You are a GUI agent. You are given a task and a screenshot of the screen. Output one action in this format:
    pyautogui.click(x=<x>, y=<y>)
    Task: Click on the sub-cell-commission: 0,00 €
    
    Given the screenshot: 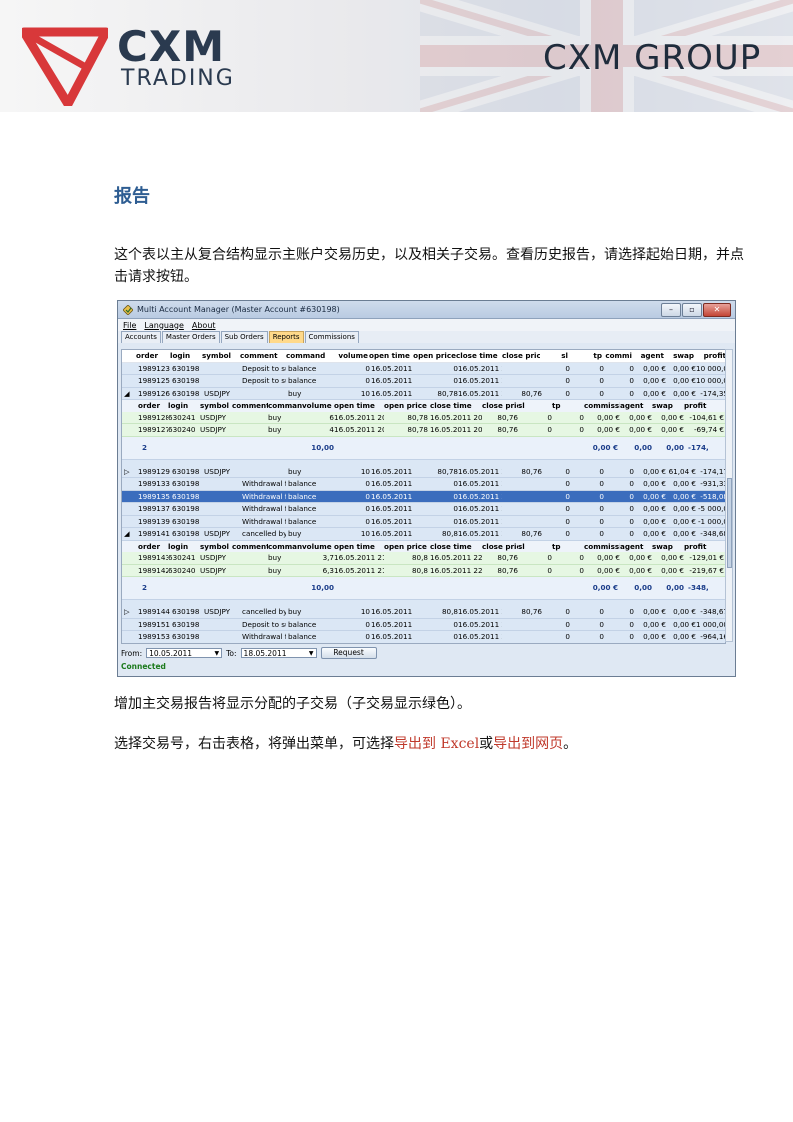 What is the action you would take?
    pyautogui.click(x=608, y=417)
    